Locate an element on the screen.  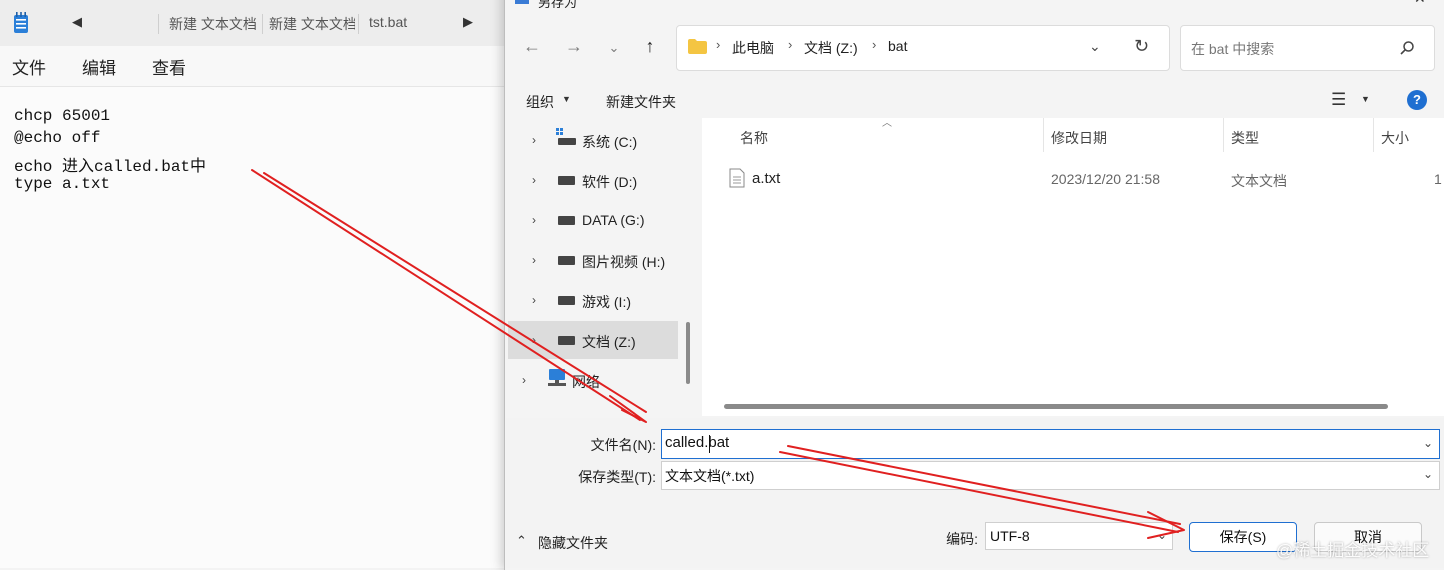
column-header-name: 名称 is located at coordinates (754, 138).